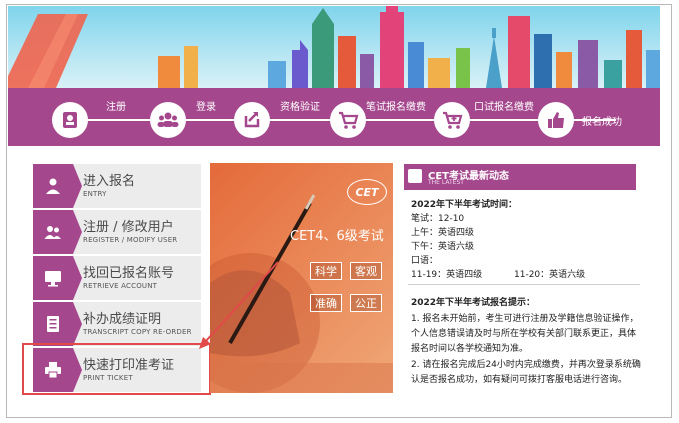 This screenshot has width=679, height=423. I want to click on tip2-line1: 2. 请在报名完成后24小时内完成缴费，并再次登录系统确, so click(526, 365).